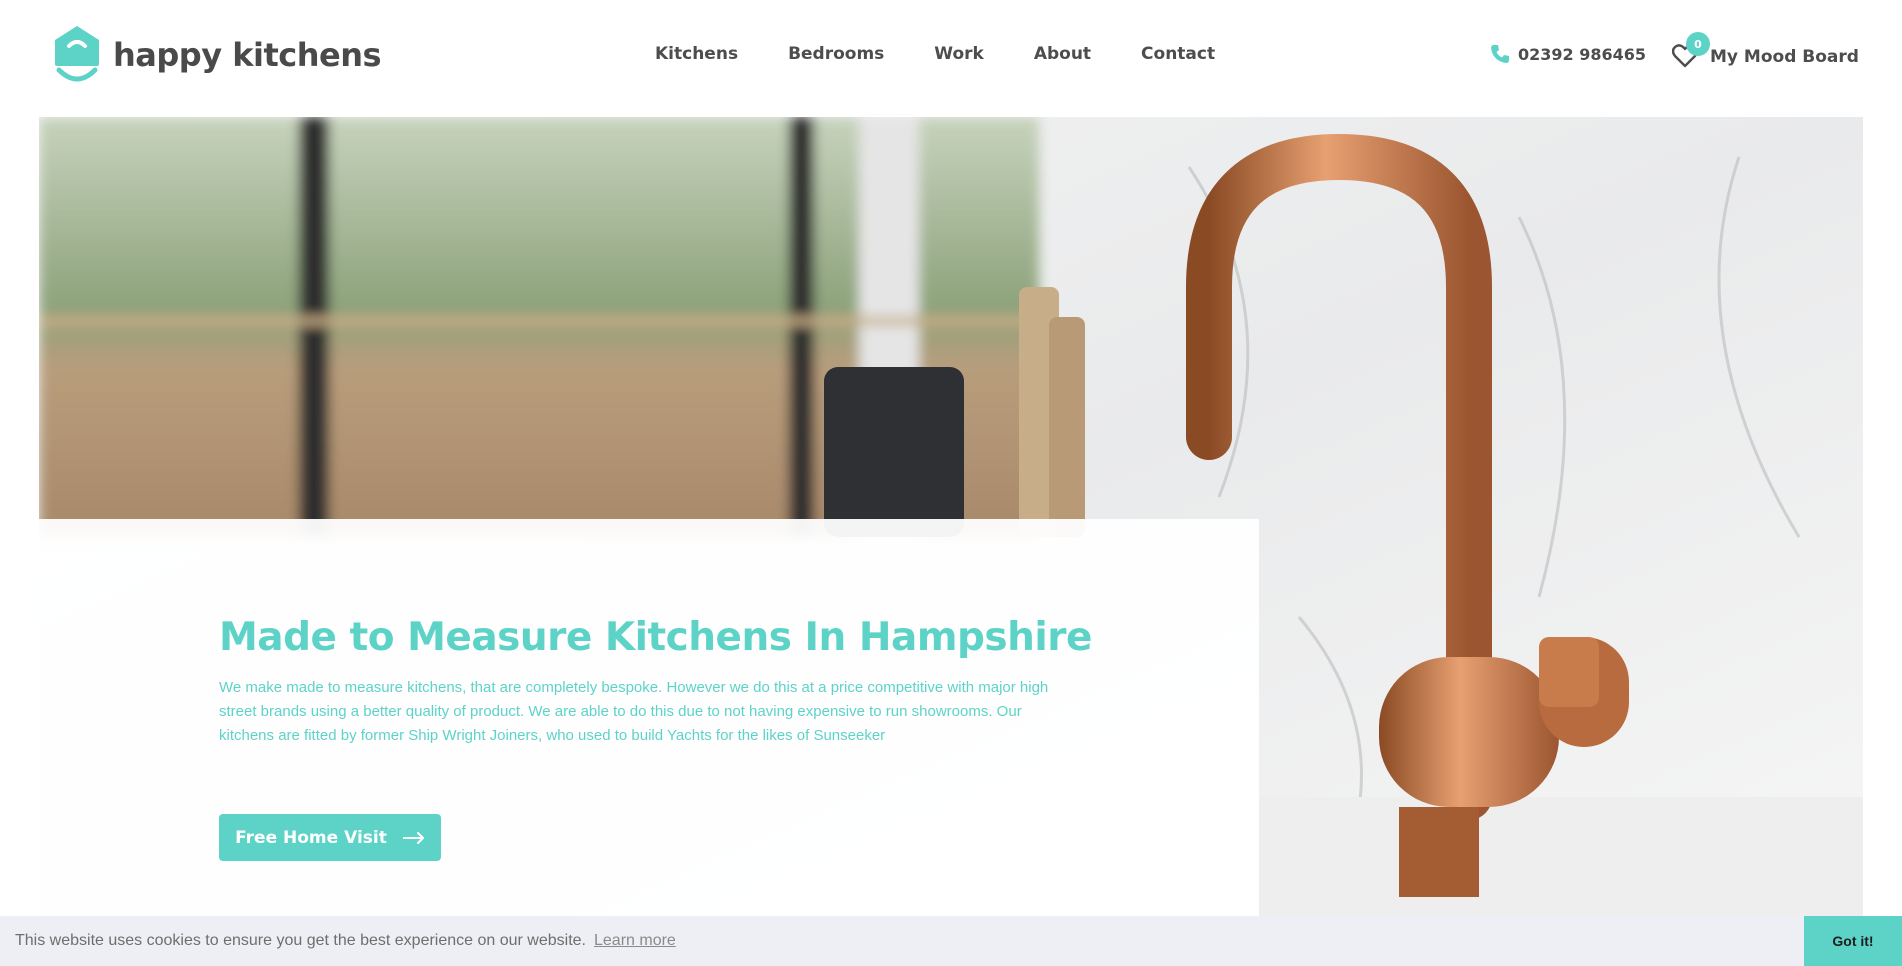  What do you see at coordinates (1178, 54) in the screenshot?
I see `nav-contact: Contact` at bounding box center [1178, 54].